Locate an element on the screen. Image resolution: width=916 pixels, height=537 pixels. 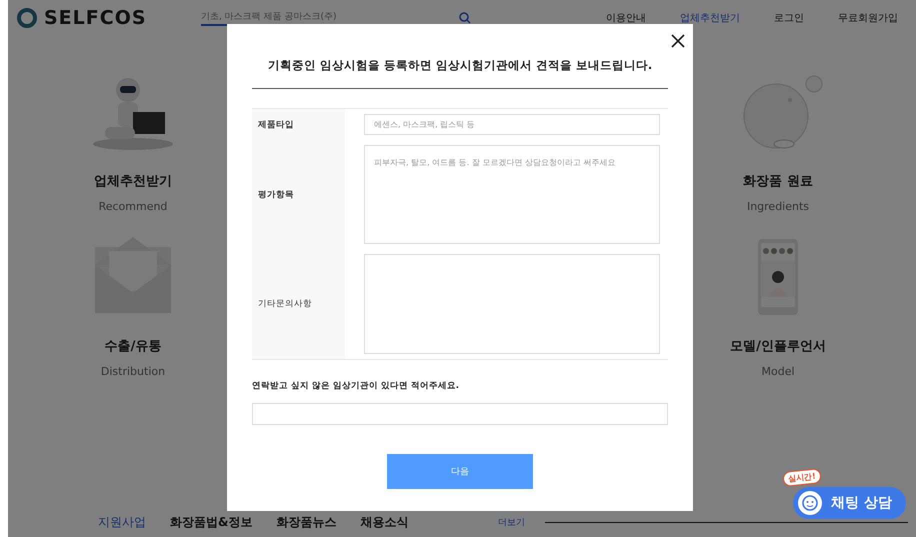
field-label: 제품타입 is located at coordinates (276, 124).